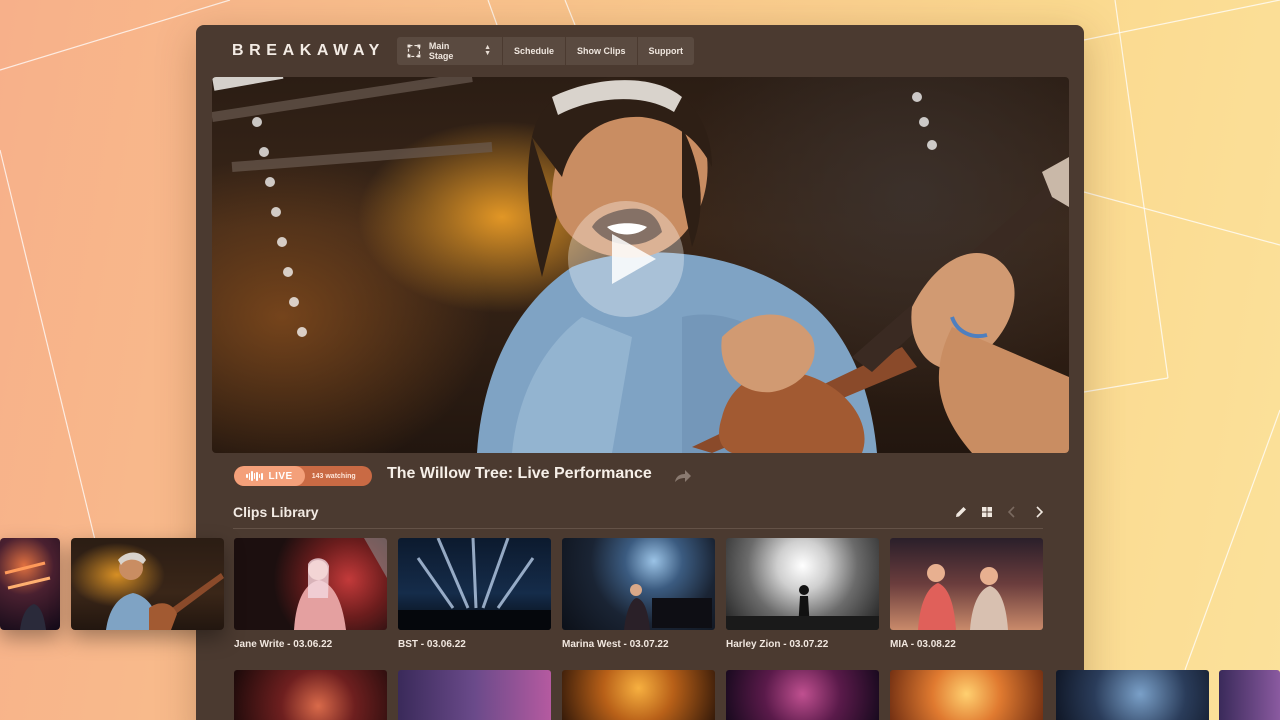 Image resolution: width=1280 pixels, height=720 pixels. What do you see at coordinates (961, 512) in the screenshot?
I see `pencil-icon` at bounding box center [961, 512].